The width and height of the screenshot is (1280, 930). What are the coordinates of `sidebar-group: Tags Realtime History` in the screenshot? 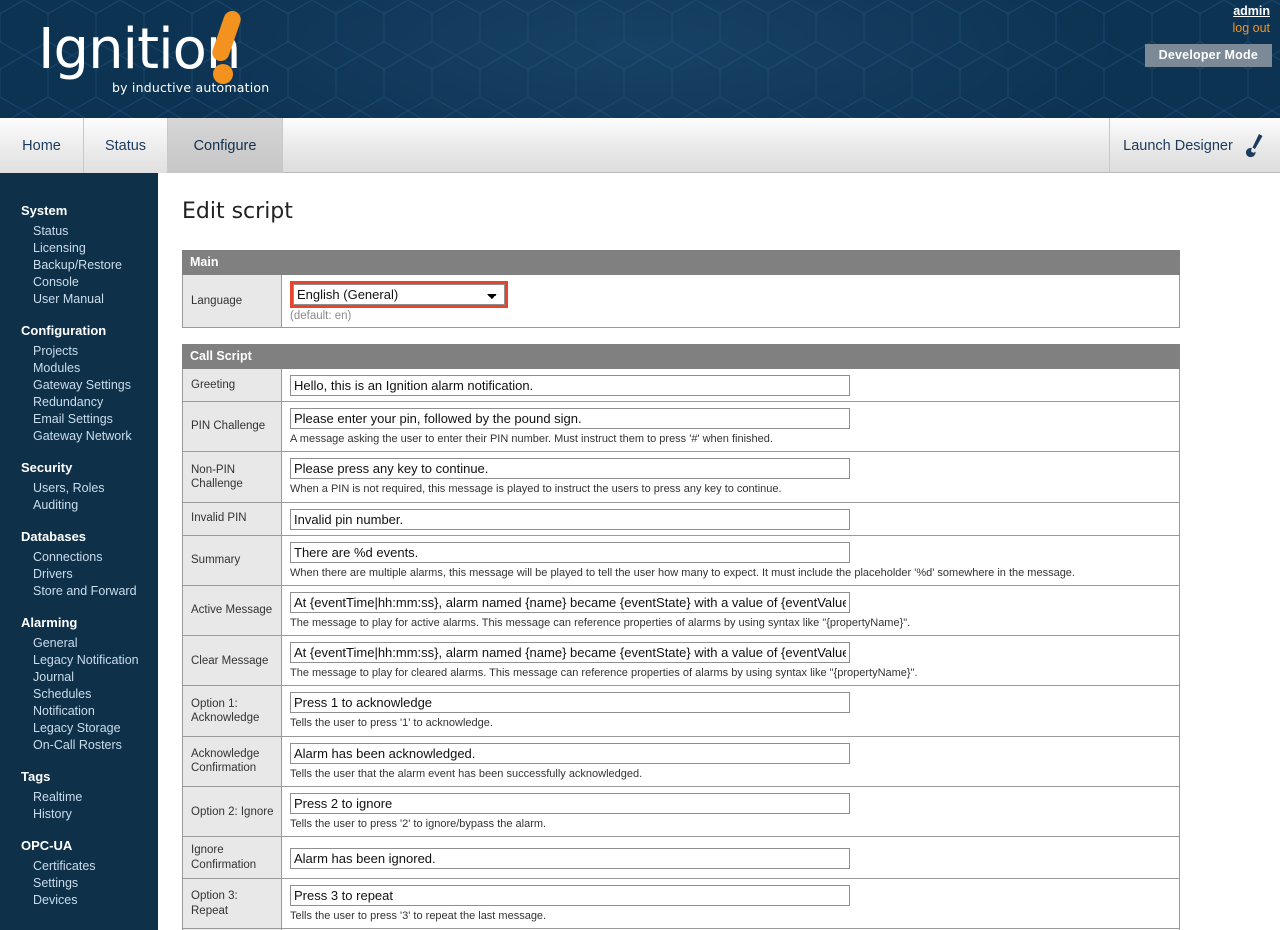 It's located at (79, 795).